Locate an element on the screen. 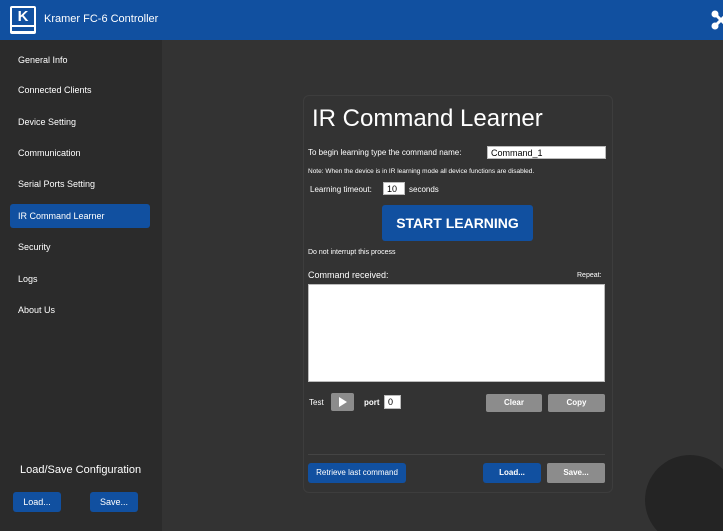  page-title: IR Command Learner is located at coordinates (427, 118).